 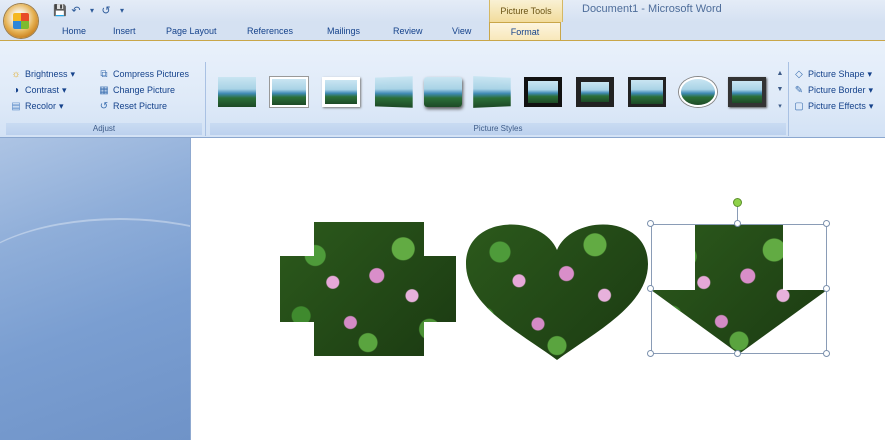 What do you see at coordinates (836, 74) in the screenshot?
I see `picture-shape-label: Picture Shape` at bounding box center [836, 74].